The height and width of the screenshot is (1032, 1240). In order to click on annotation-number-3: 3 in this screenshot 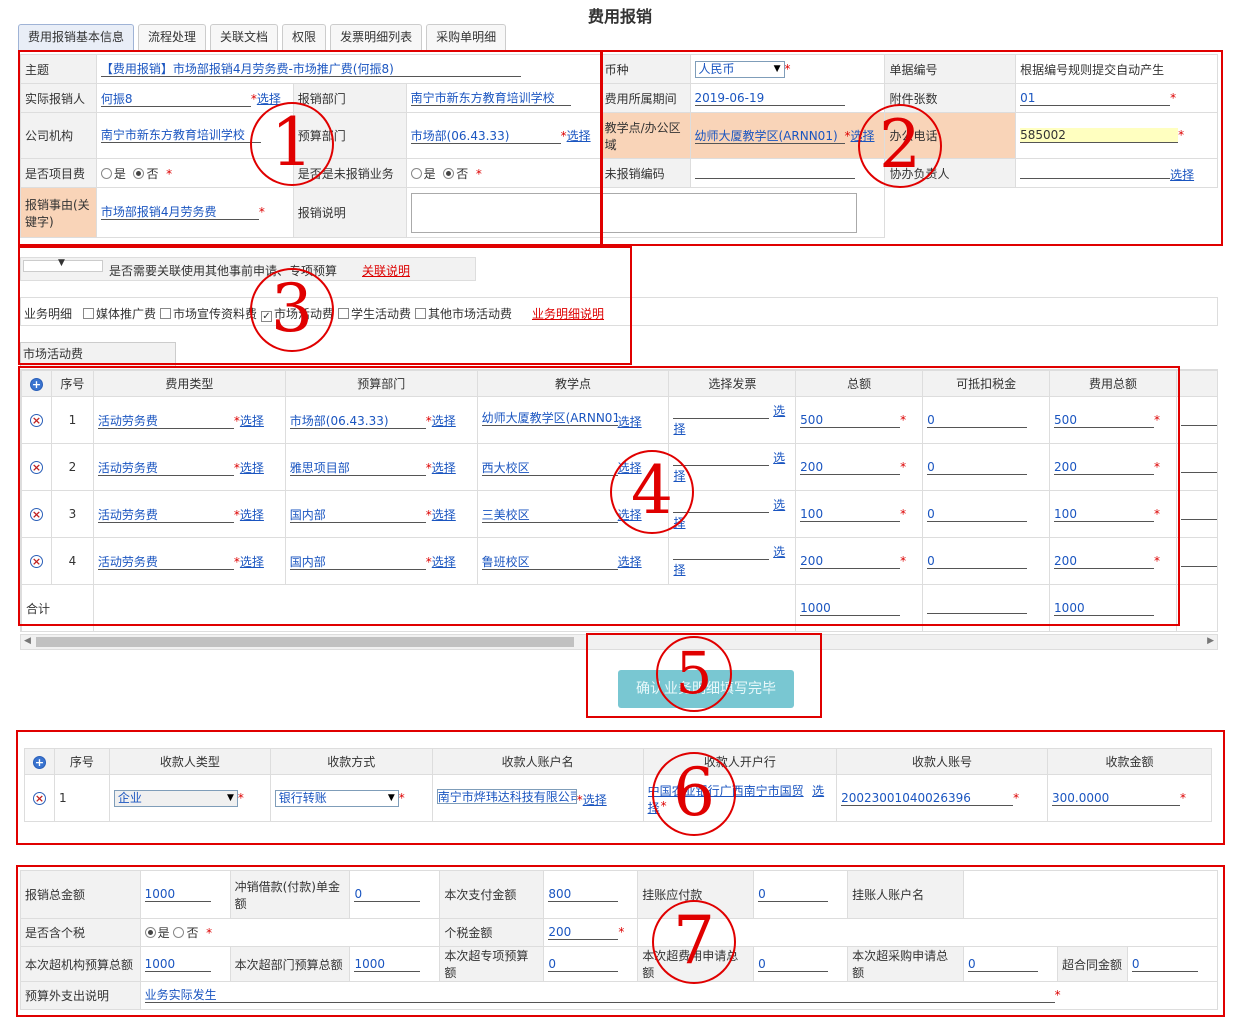, I will do `click(292, 310)`.